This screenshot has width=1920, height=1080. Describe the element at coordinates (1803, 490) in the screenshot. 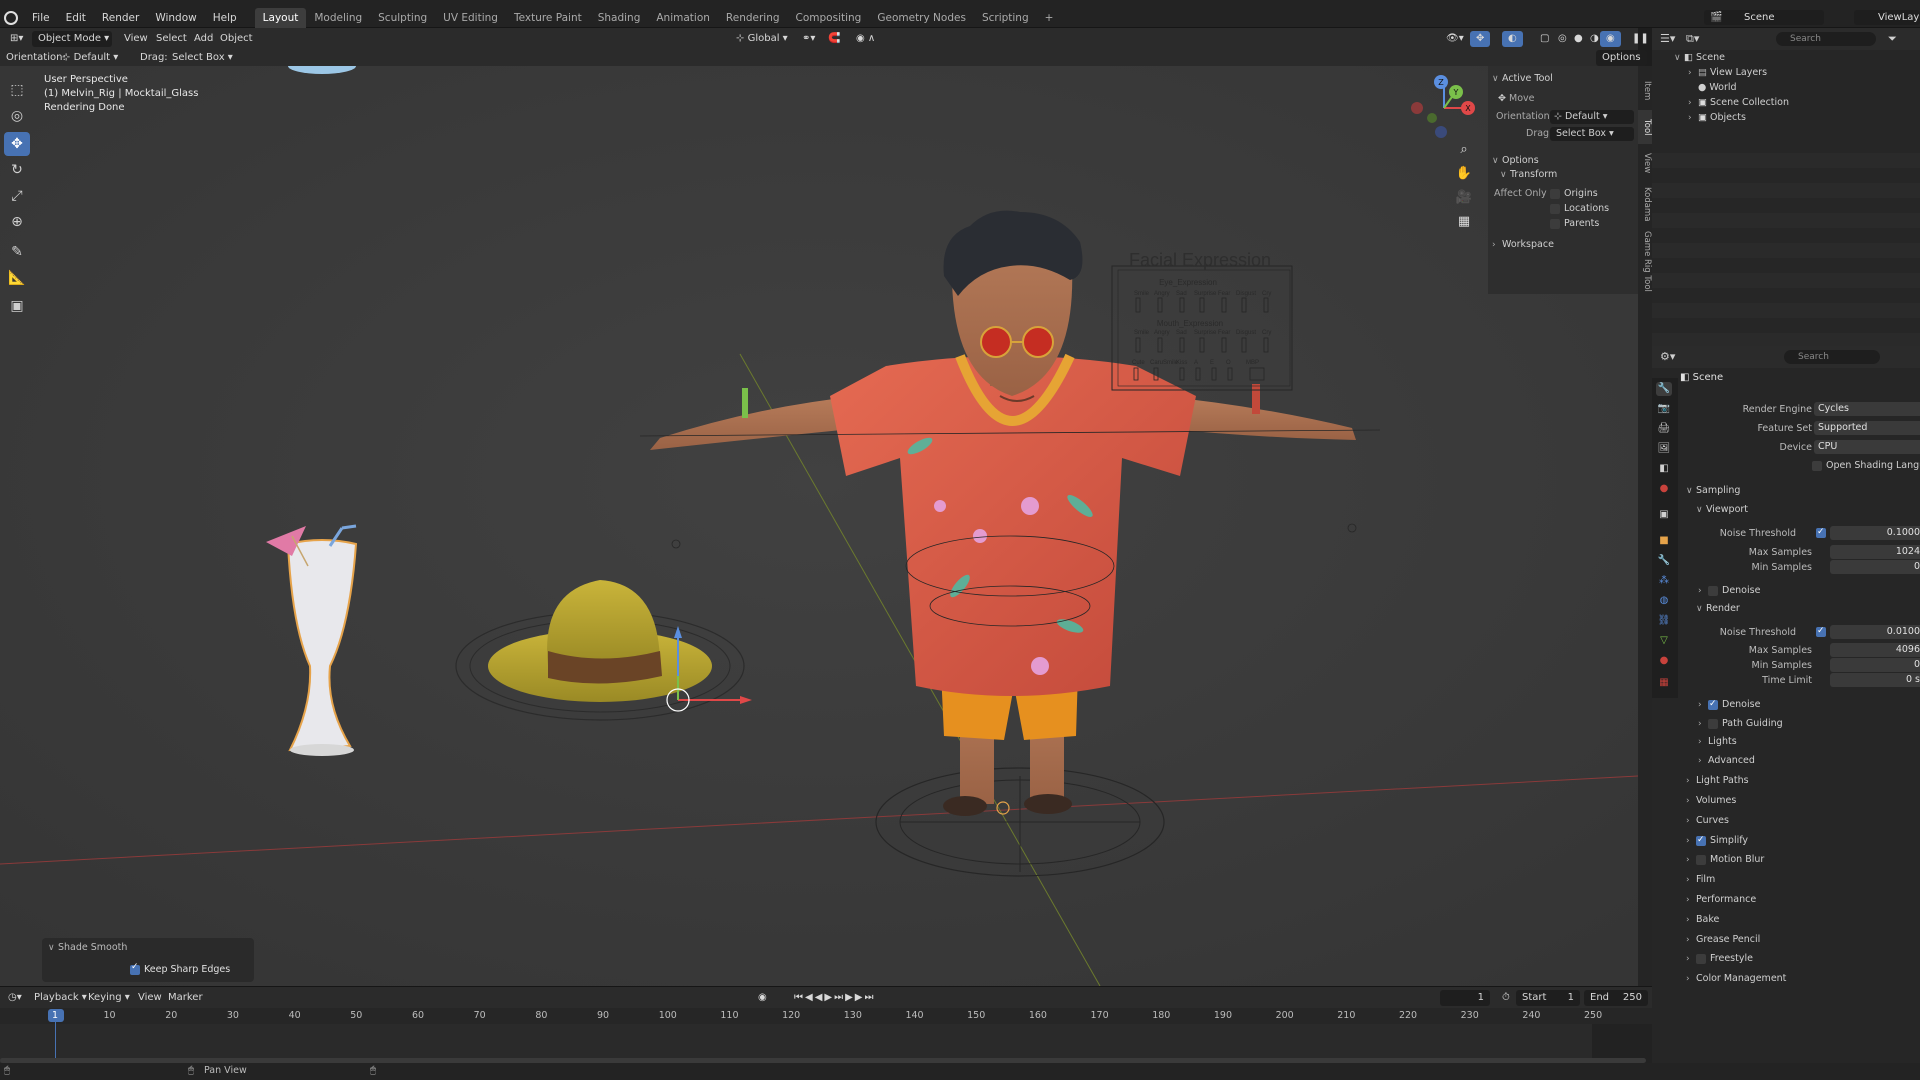

I see `sampling-header: ∨ Sampling` at that location.